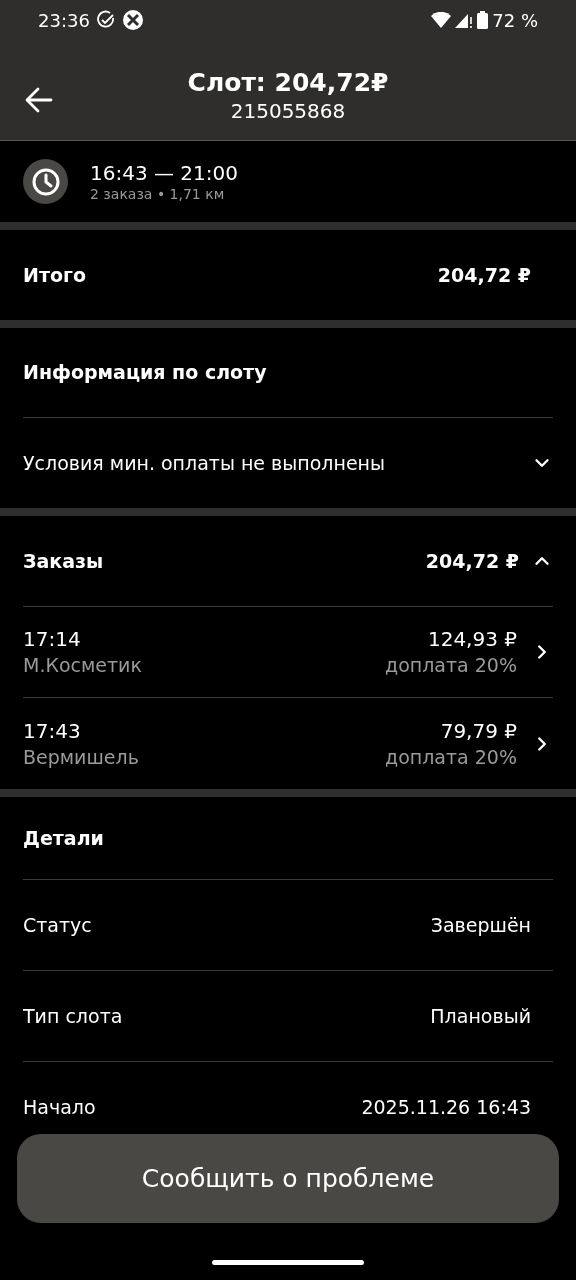 This screenshot has width=576, height=1280. What do you see at coordinates (288, 83) in the screenshot?
I see `page-title: Слот: 204,72₽` at bounding box center [288, 83].